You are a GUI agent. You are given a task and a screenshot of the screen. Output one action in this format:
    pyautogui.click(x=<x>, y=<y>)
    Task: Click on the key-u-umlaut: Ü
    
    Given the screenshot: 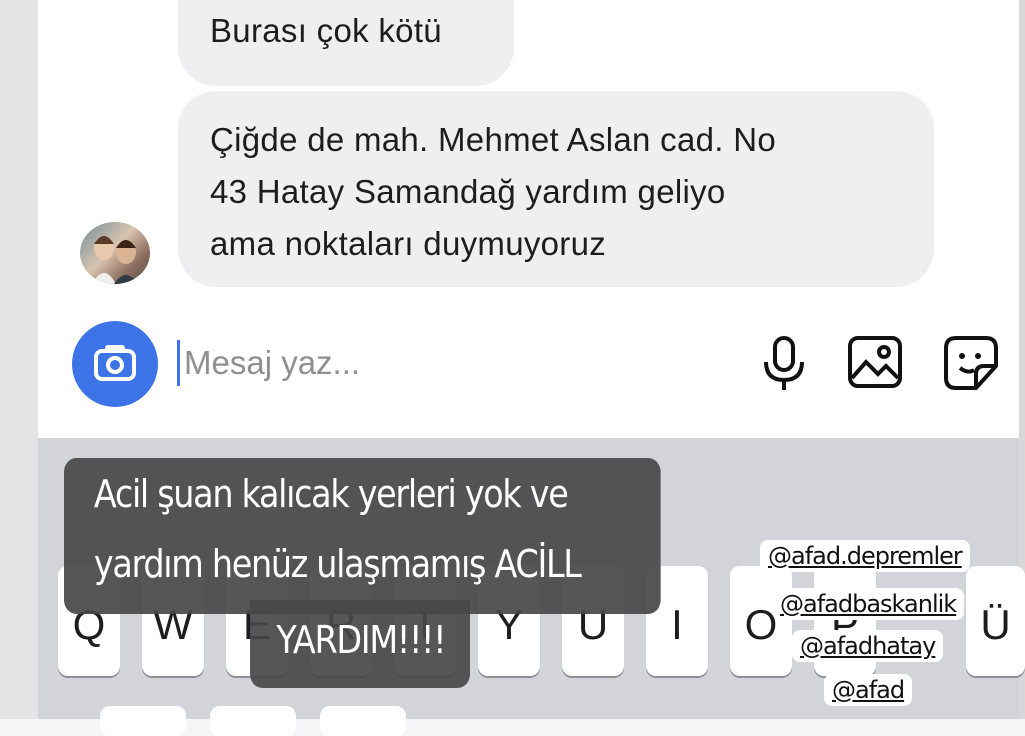 What is the action you would take?
    pyautogui.click(x=995, y=621)
    